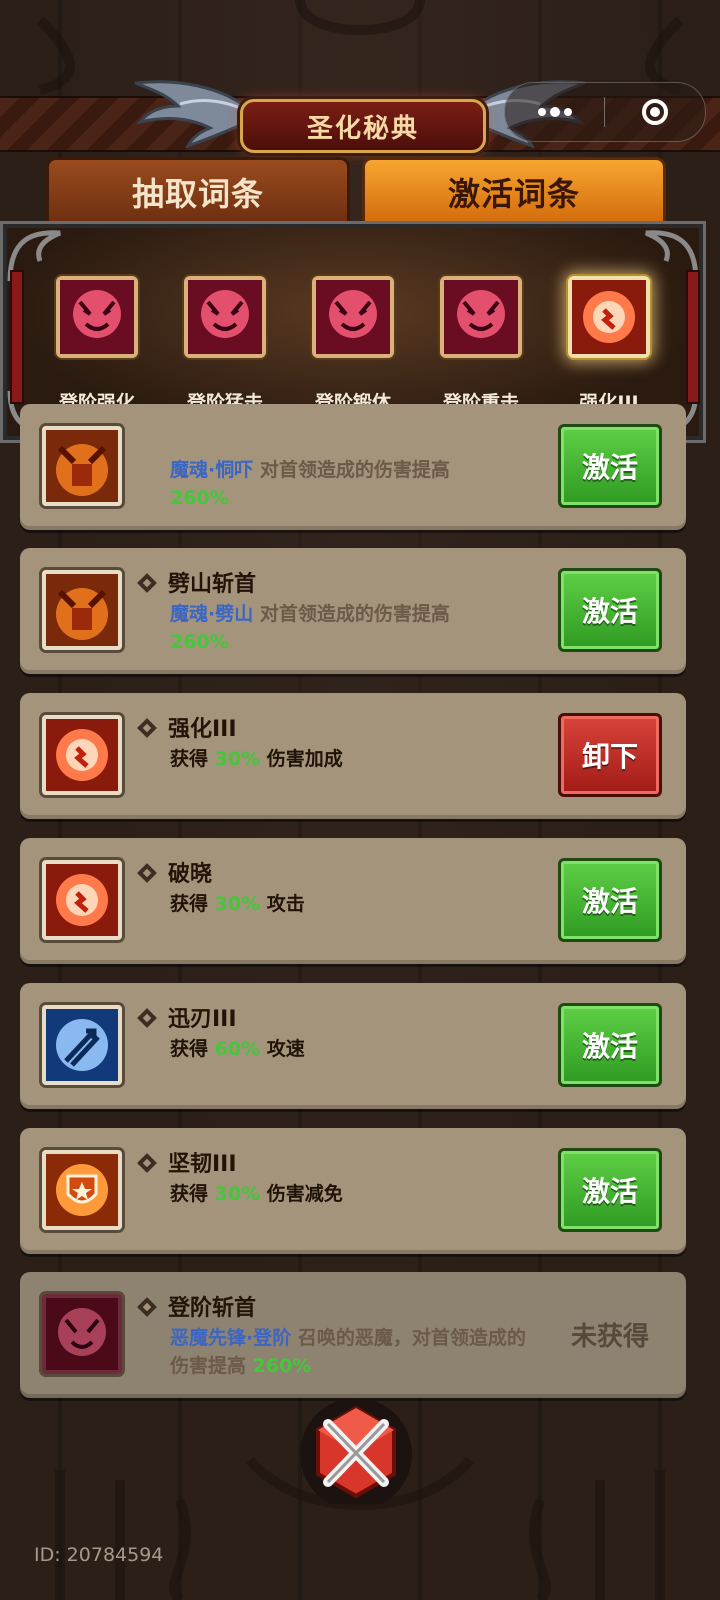  I want to click on entry-card: 魔魂·恫吓 对首领造成的伤害提高 260% 激活, so click(353, 467).